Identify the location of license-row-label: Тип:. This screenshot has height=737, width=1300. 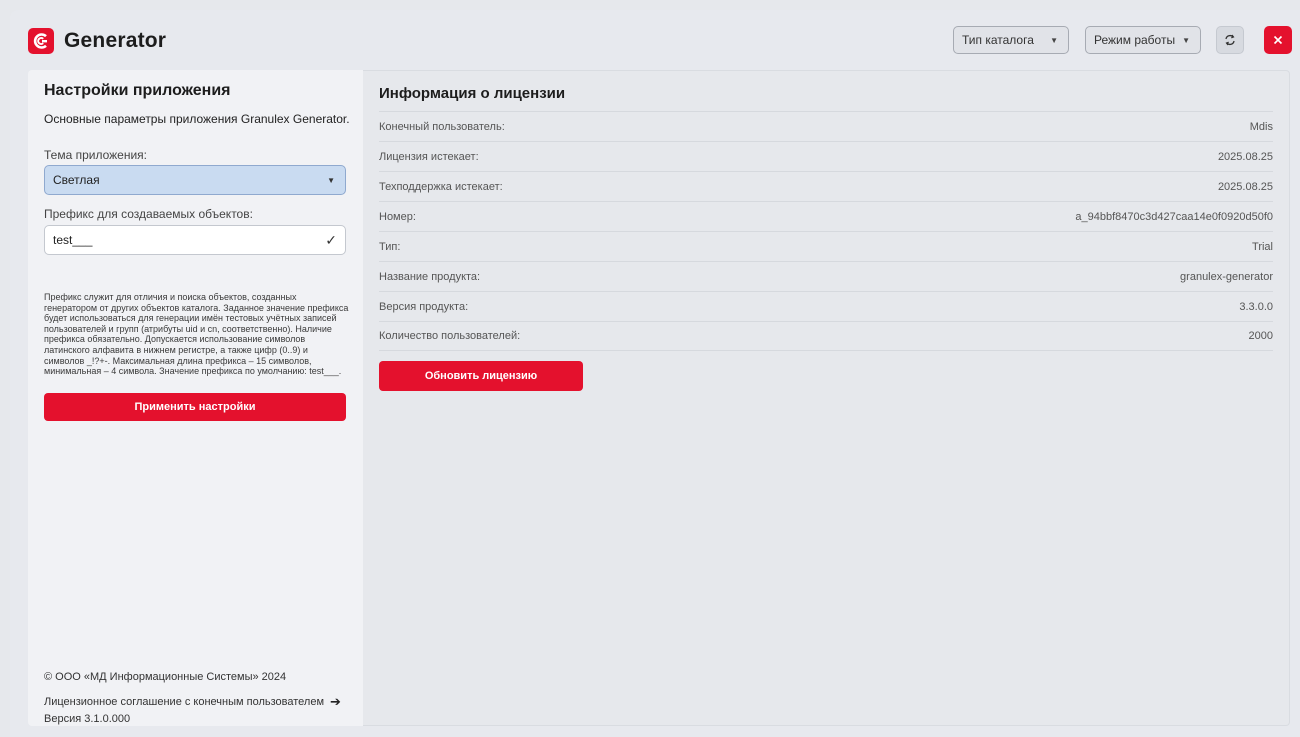
(390, 246).